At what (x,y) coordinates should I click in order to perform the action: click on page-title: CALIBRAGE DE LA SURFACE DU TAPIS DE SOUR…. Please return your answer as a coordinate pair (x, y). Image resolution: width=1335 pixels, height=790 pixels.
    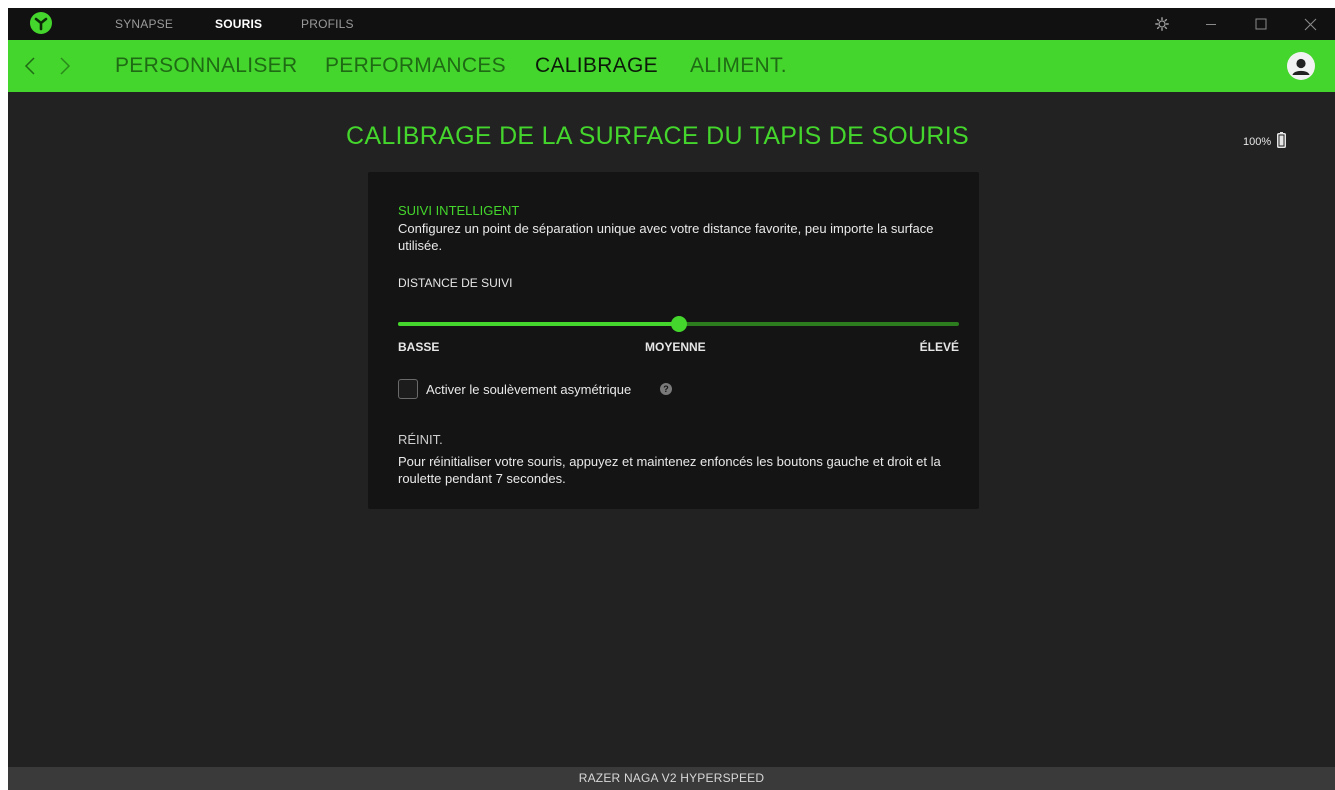
    Looking at the image, I should click on (657, 136).